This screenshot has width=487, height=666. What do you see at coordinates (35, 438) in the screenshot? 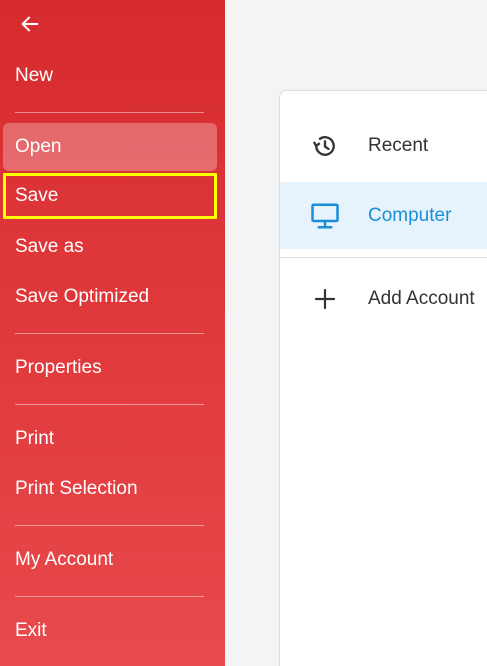
I see `menu-item-label: Print` at bounding box center [35, 438].